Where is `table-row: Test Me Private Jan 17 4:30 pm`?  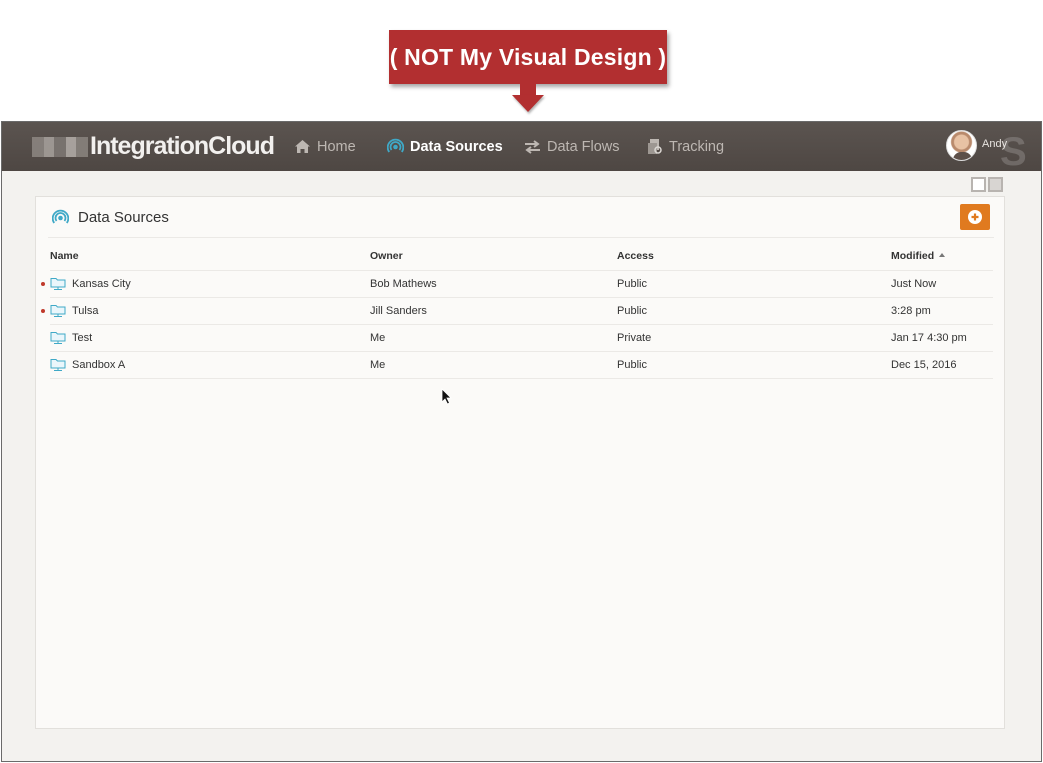
table-row: Test Me Private Jan 17 4:30 pm is located at coordinates (521, 337).